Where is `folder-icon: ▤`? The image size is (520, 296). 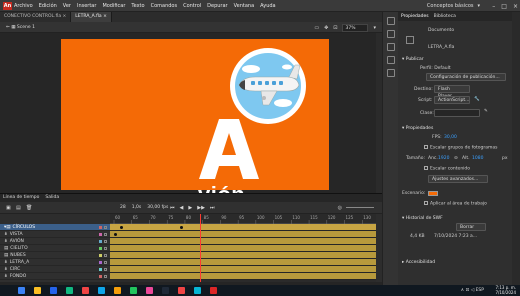
folder-icon: ▤ is located at coordinates (18, 208).